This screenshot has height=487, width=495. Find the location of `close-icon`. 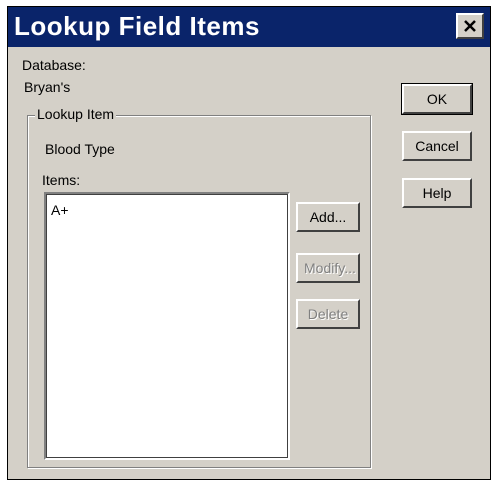

close-icon is located at coordinates (470, 26).